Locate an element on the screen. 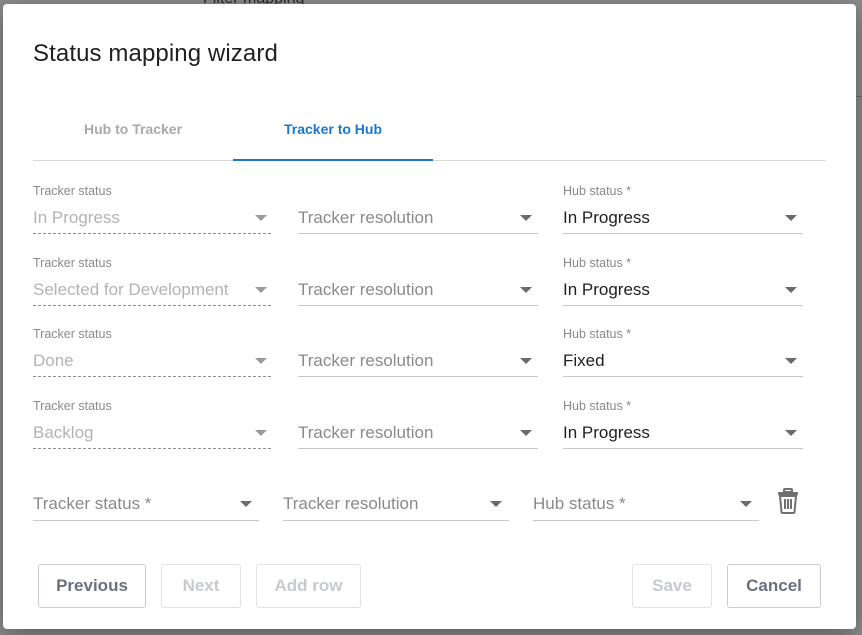  next-button: Next is located at coordinates (201, 586).